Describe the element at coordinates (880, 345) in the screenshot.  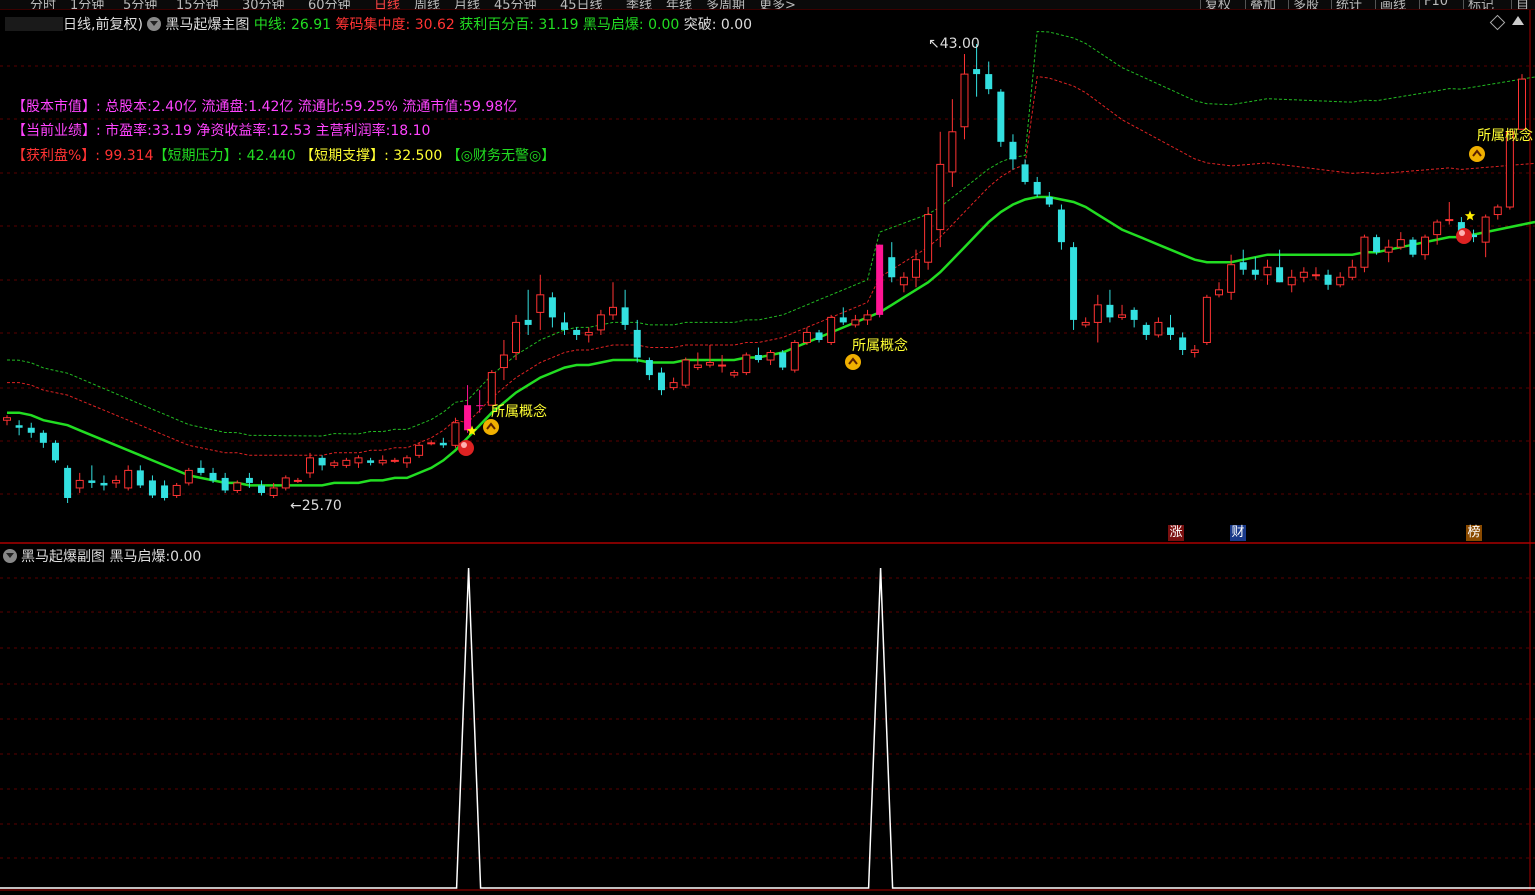
I see `concept-label-2: 所属概念` at that location.